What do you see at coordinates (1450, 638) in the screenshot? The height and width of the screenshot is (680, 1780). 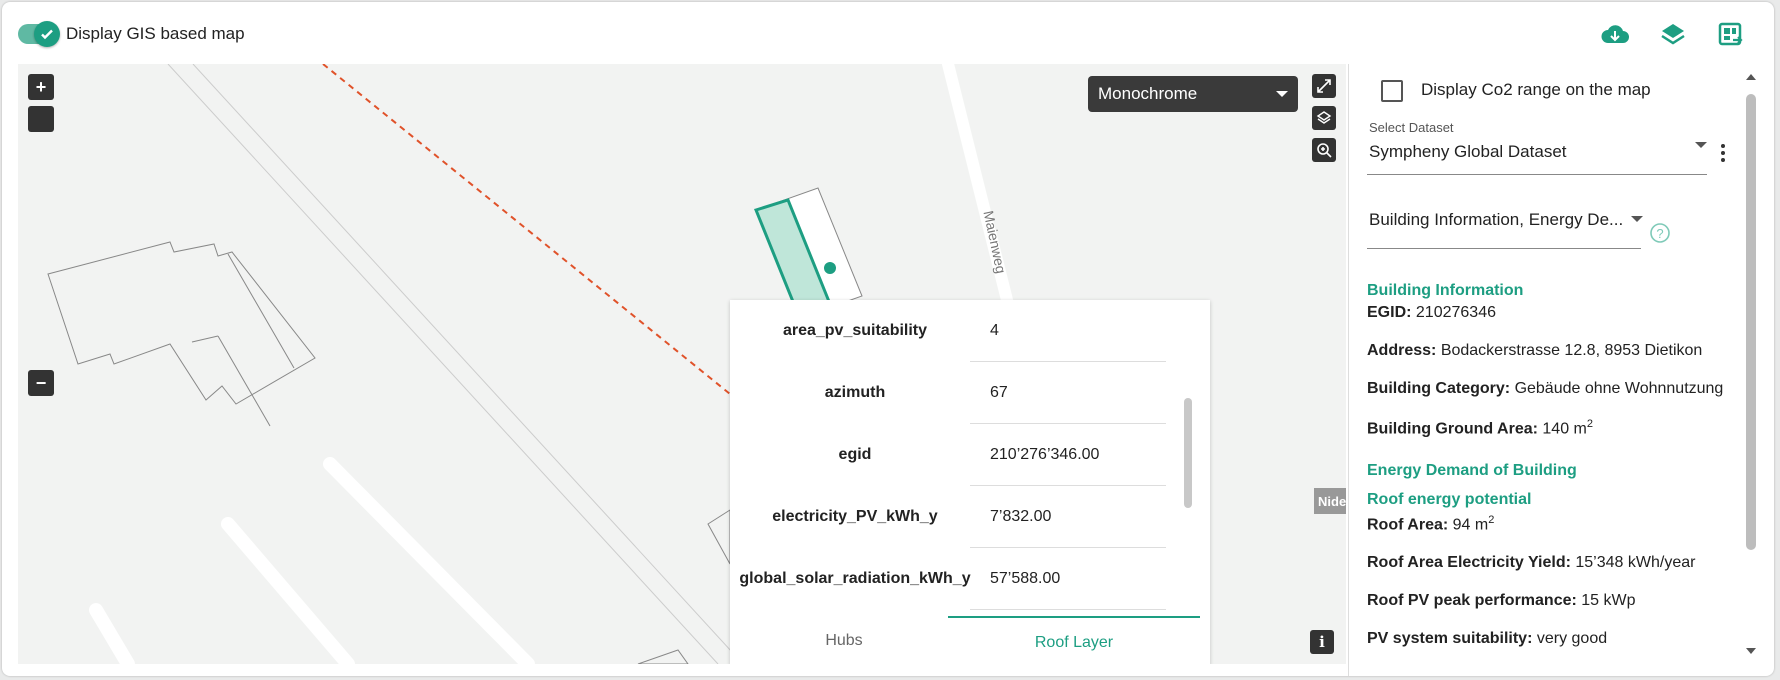 I see `pv-suitability-label: PV system suitability:` at bounding box center [1450, 638].